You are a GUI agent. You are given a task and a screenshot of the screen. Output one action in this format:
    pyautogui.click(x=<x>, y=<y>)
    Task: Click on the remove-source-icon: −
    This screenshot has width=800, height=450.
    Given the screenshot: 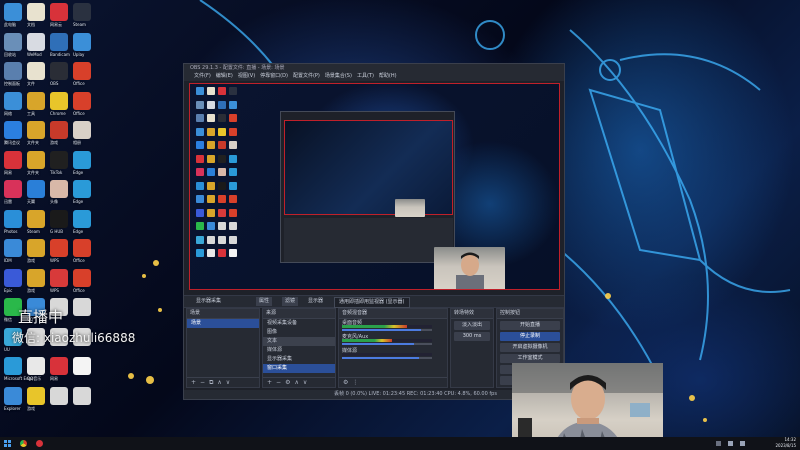 What is the action you would take?
    pyautogui.click(x=278, y=382)
    